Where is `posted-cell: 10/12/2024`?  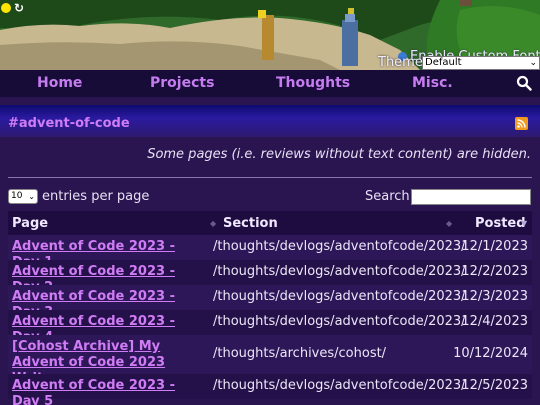 posted-cell: 10/12/2024 is located at coordinates (490, 353).